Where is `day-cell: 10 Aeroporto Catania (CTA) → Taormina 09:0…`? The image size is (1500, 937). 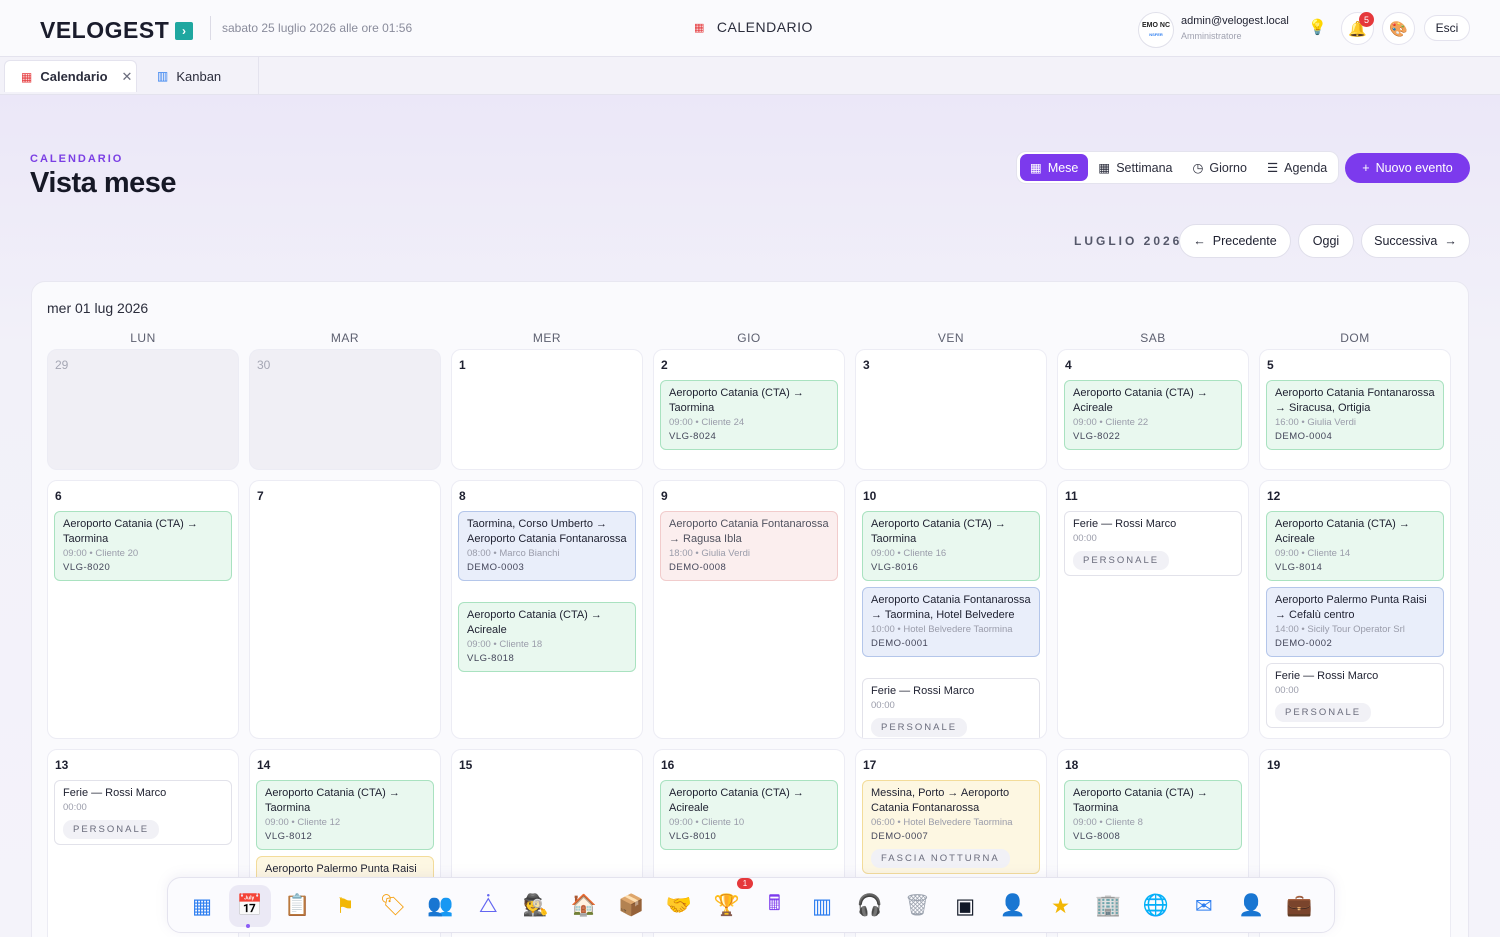 day-cell: 10 Aeroporto Catania (CTA) → Taormina 09:0… is located at coordinates (951, 609).